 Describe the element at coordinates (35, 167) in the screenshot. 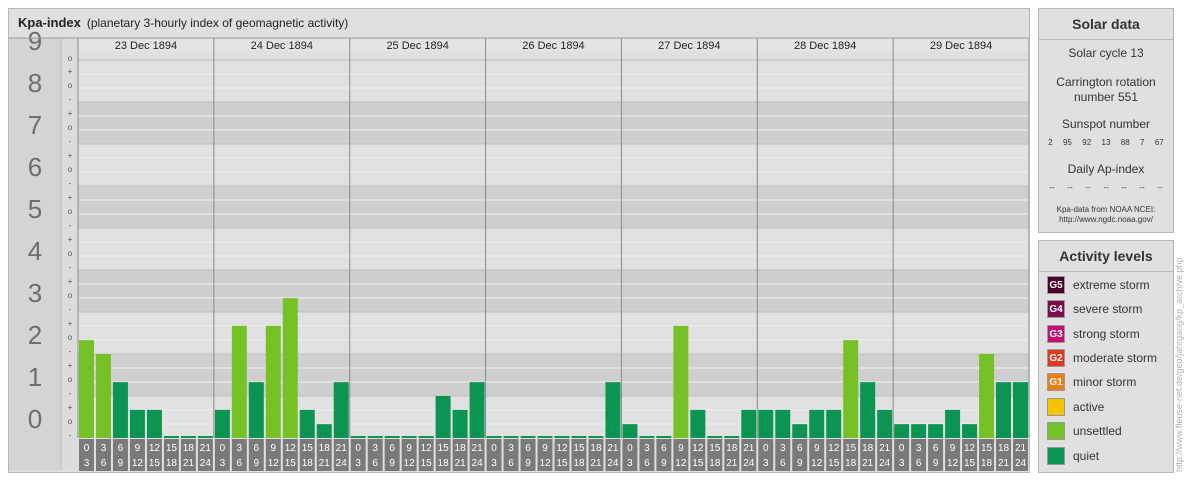

I see `y-tick-label: 6` at that location.